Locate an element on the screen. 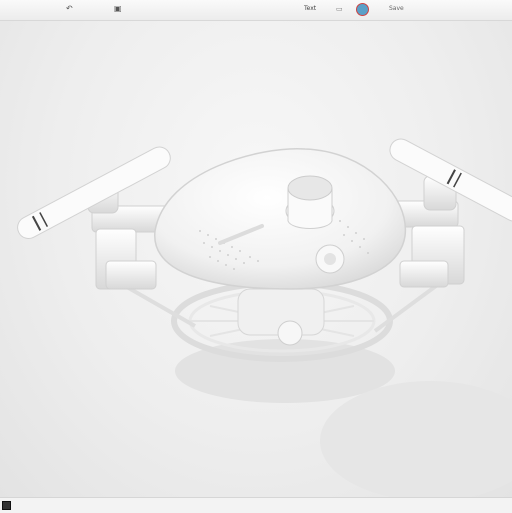  status-icon is located at coordinates (6, 505).